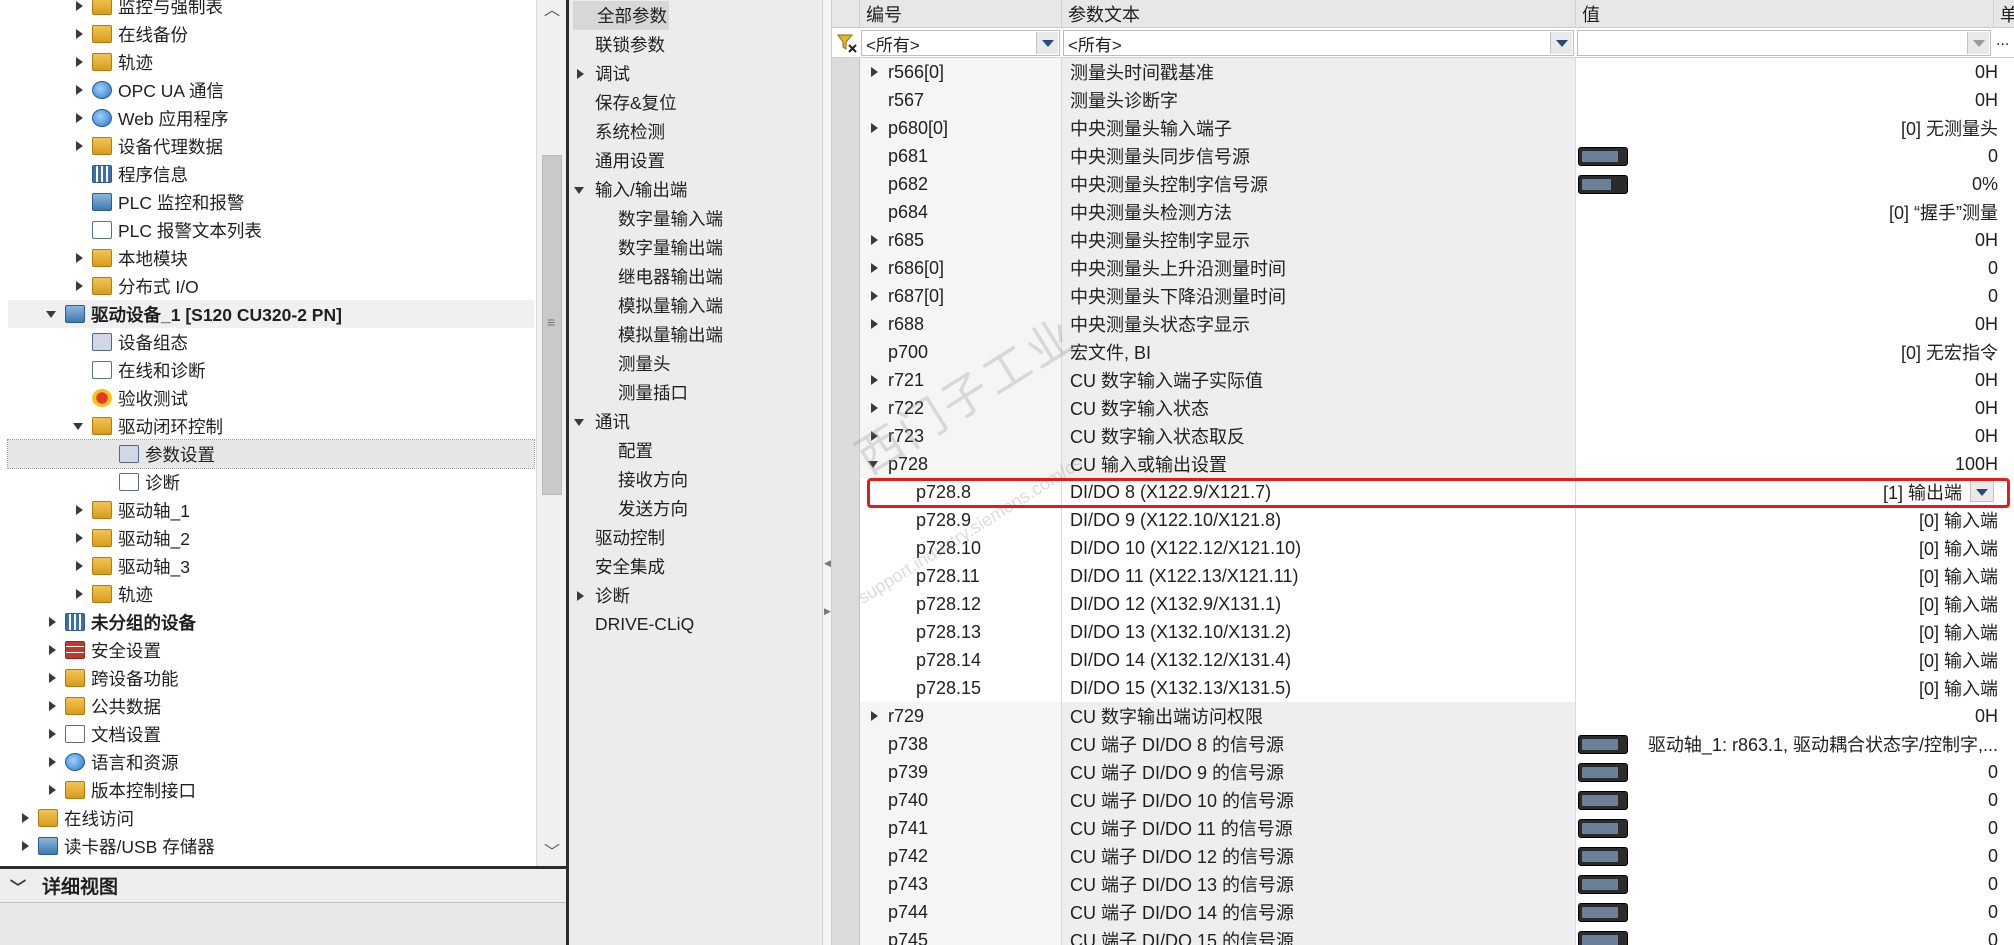 Image resolution: width=2014 pixels, height=945 pixels. Describe the element at coordinates (271, 818) in the screenshot. I see `tree-item: 在线访问` at that location.